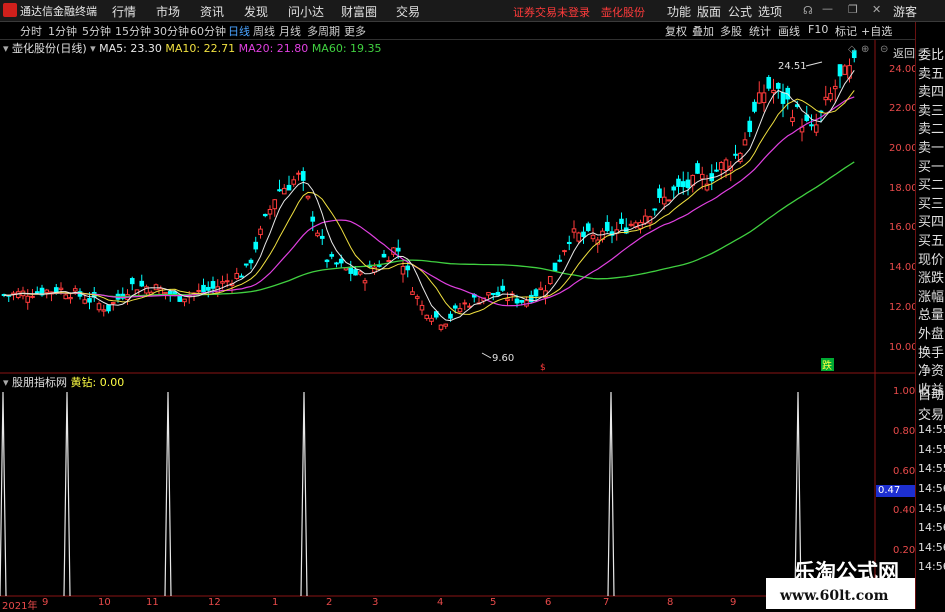  Describe the element at coordinates (903, 227) in the screenshot. I see `price-tick: 16.00` at that location.